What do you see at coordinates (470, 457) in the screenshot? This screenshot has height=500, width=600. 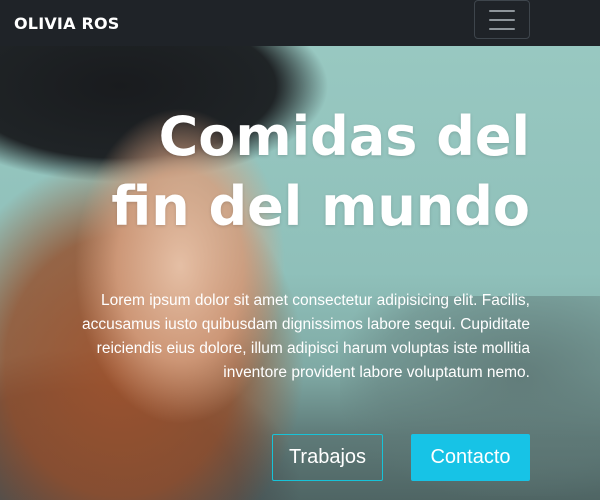 I see `contacto-button: Contacto` at bounding box center [470, 457].